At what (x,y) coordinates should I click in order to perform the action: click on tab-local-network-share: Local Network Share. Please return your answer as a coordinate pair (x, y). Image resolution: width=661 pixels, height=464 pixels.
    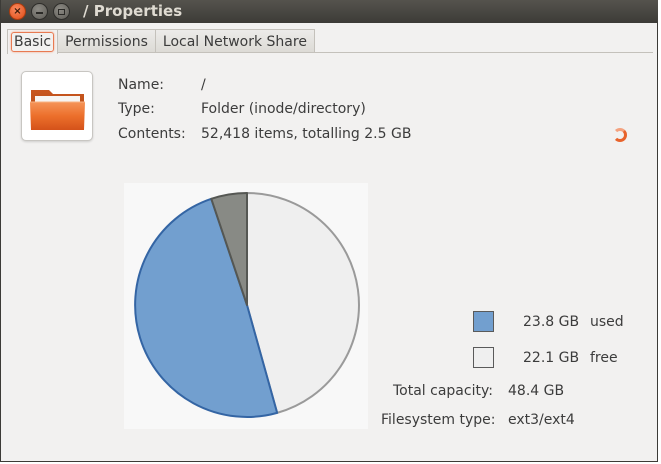
    Looking at the image, I should click on (234, 41).